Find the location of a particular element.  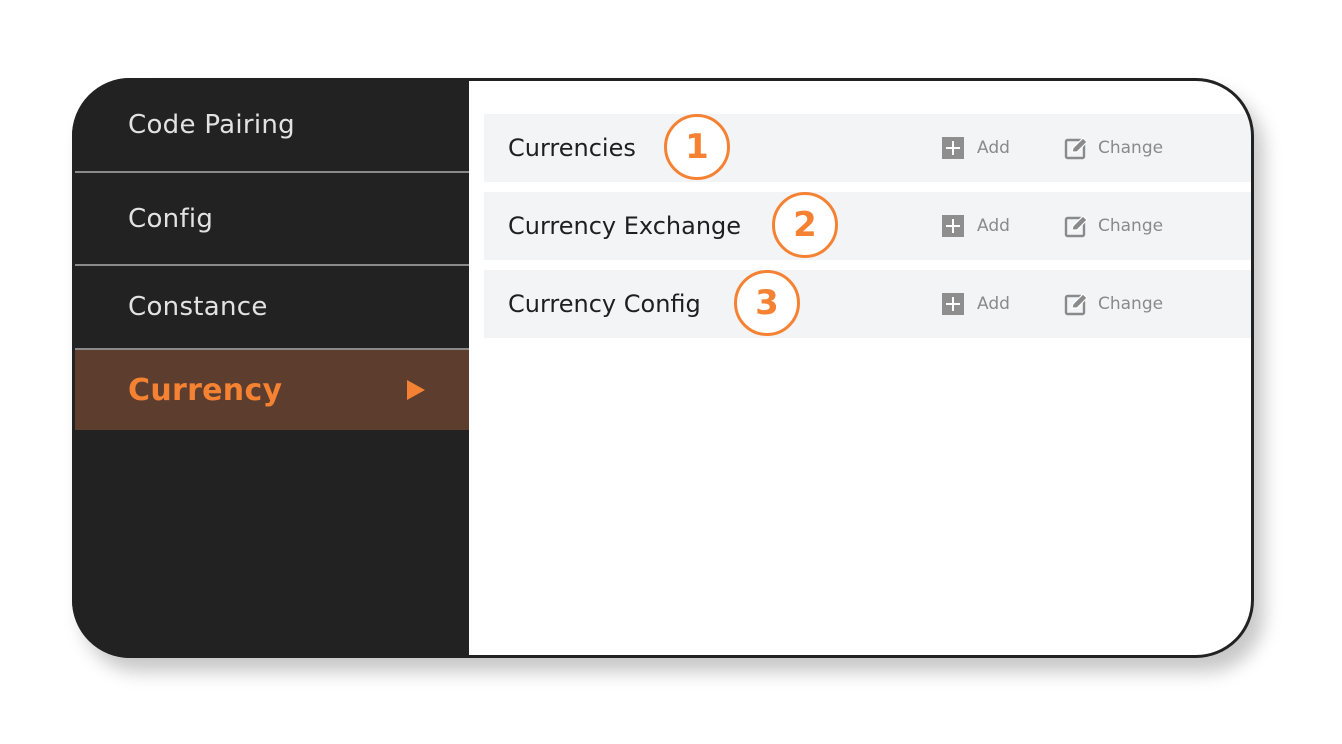

model-link-currencies: Currencies is located at coordinates (572, 148).